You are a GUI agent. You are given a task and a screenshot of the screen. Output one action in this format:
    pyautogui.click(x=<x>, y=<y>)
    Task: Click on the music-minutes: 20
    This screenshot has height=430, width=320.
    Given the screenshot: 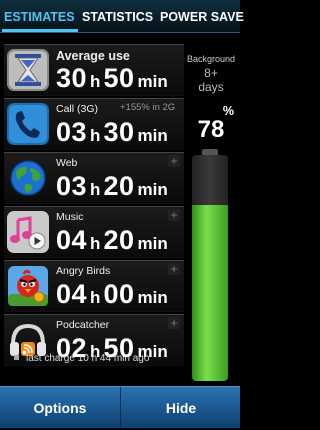 What is the action you would take?
    pyautogui.click(x=119, y=240)
    